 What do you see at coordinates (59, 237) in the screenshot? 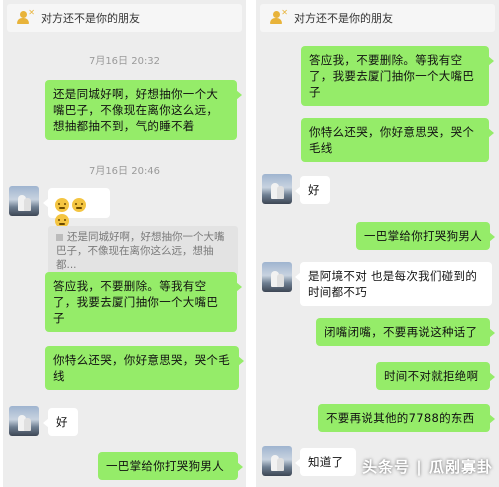
I see `quote-icon` at bounding box center [59, 237].